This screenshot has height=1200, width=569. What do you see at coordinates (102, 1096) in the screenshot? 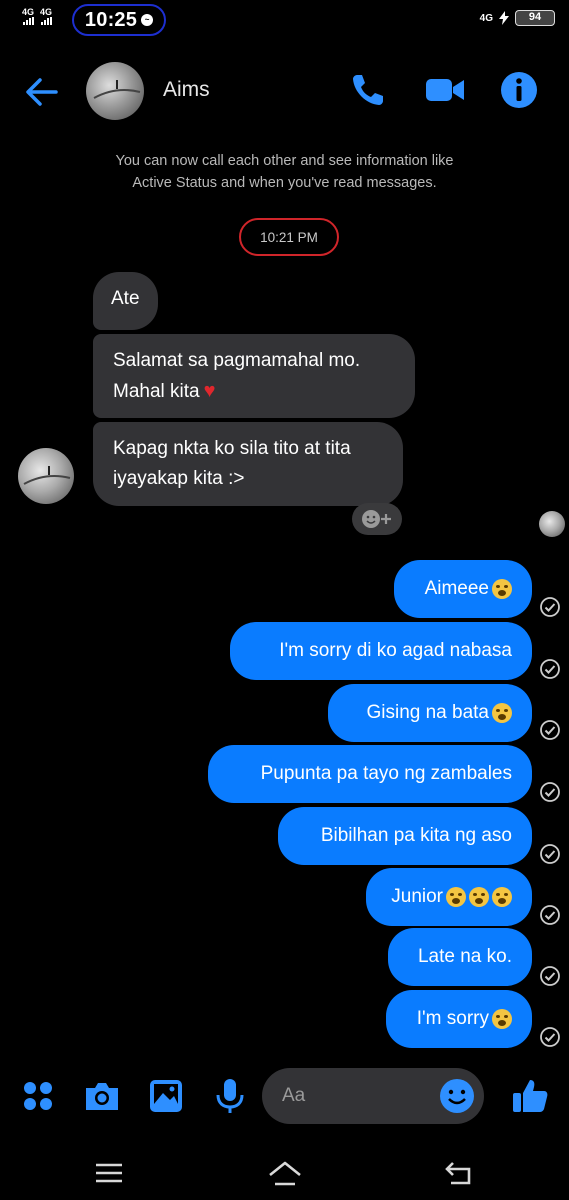
I see `camera-icon` at bounding box center [102, 1096].